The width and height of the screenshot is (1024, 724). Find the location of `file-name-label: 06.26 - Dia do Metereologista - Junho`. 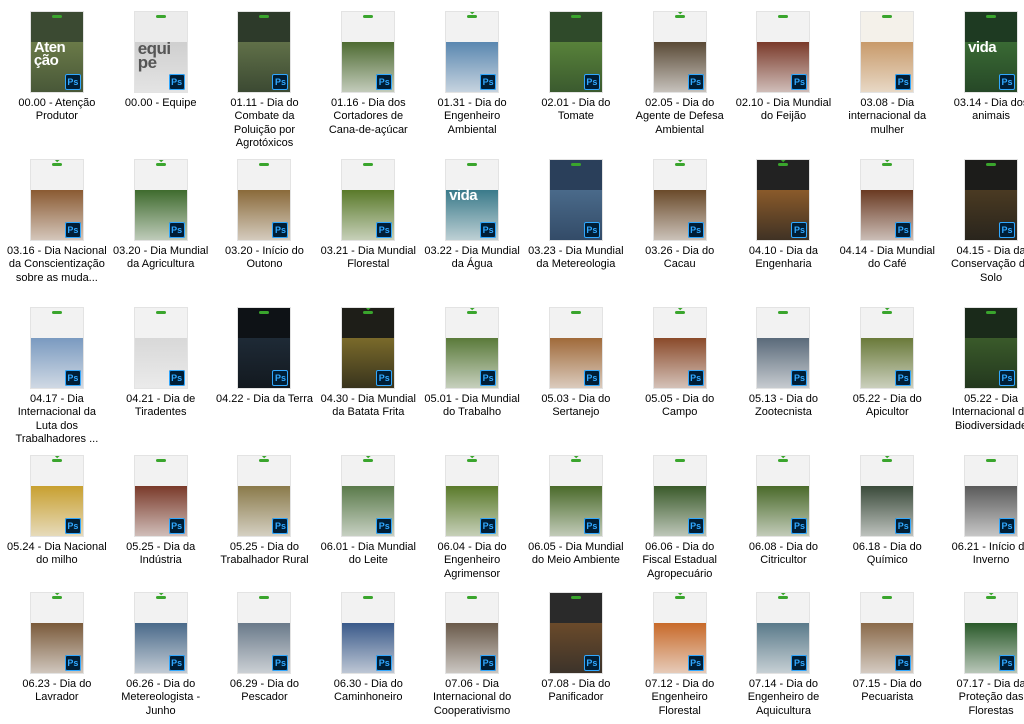

file-name-label: 06.26 - Dia do Metereologista - Junho is located at coordinates (161, 698).